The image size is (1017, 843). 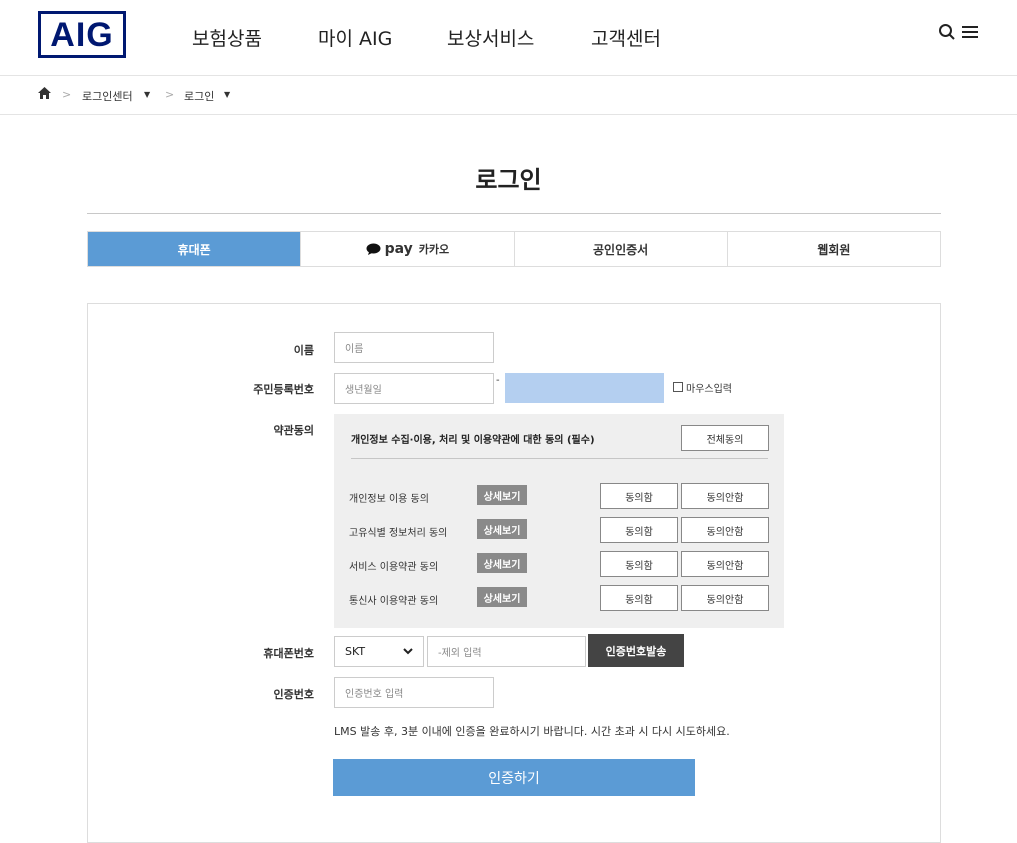 What do you see at coordinates (508, 95) in the screenshot?
I see `breadcrumb: > 로그인센터 ▼ > 로그인 ▼` at bounding box center [508, 95].